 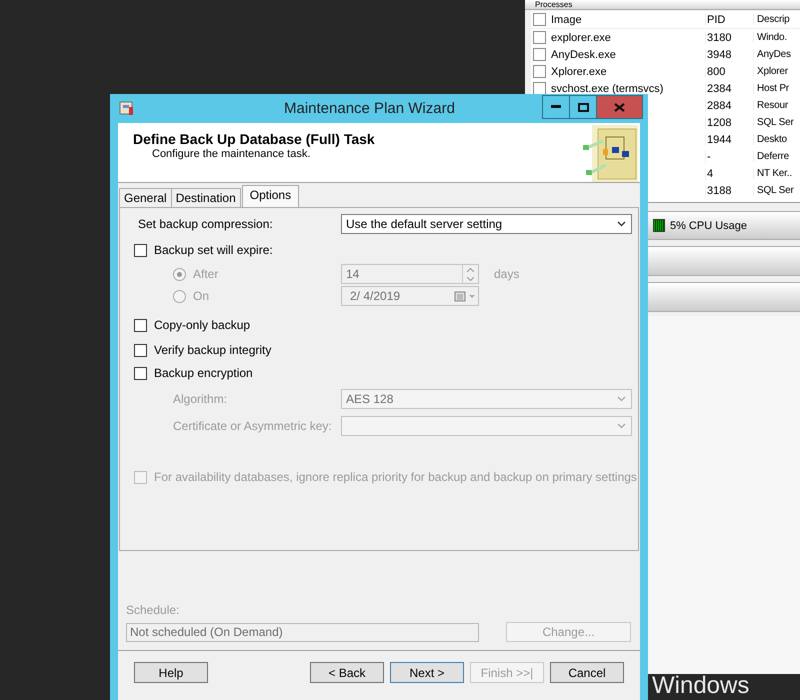 What do you see at coordinates (773, 19) in the screenshot?
I see `column-header: Descrip` at bounding box center [773, 19].